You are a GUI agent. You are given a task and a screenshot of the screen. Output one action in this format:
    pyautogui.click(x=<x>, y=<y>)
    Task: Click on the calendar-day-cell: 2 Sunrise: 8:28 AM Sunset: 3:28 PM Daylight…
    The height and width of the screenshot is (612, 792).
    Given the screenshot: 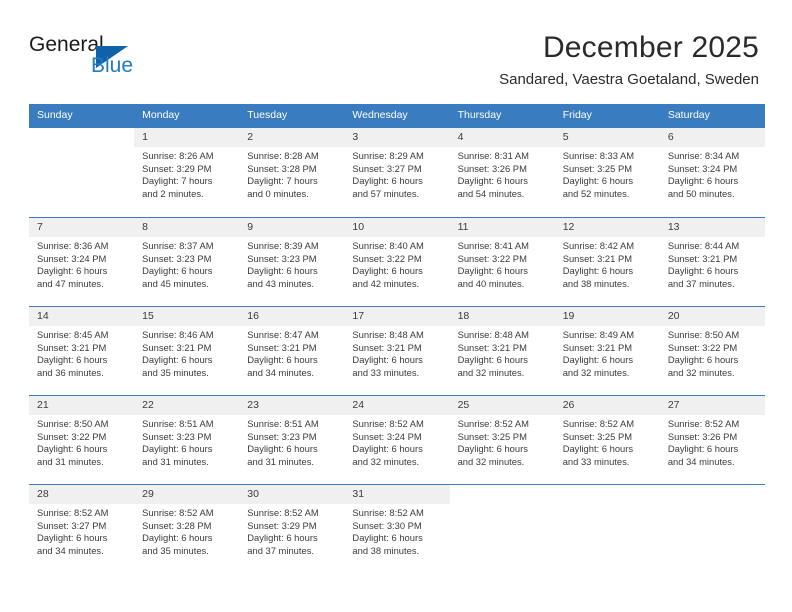 What is the action you would take?
    pyautogui.click(x=292, y=172)
    